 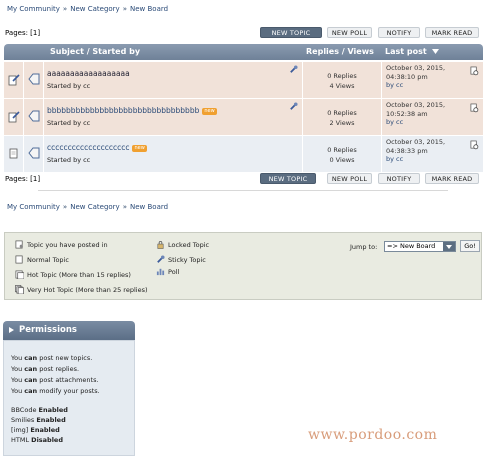 I want to click on feature-line: HTML Disabled, so click(x=37, y=440).